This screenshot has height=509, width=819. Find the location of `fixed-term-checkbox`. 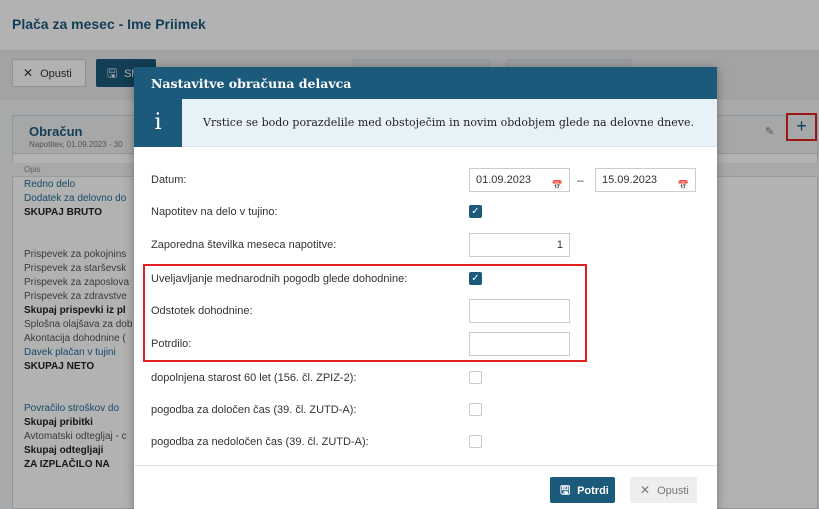

fixed-term-checkbox is located at coordinates (475, 409).